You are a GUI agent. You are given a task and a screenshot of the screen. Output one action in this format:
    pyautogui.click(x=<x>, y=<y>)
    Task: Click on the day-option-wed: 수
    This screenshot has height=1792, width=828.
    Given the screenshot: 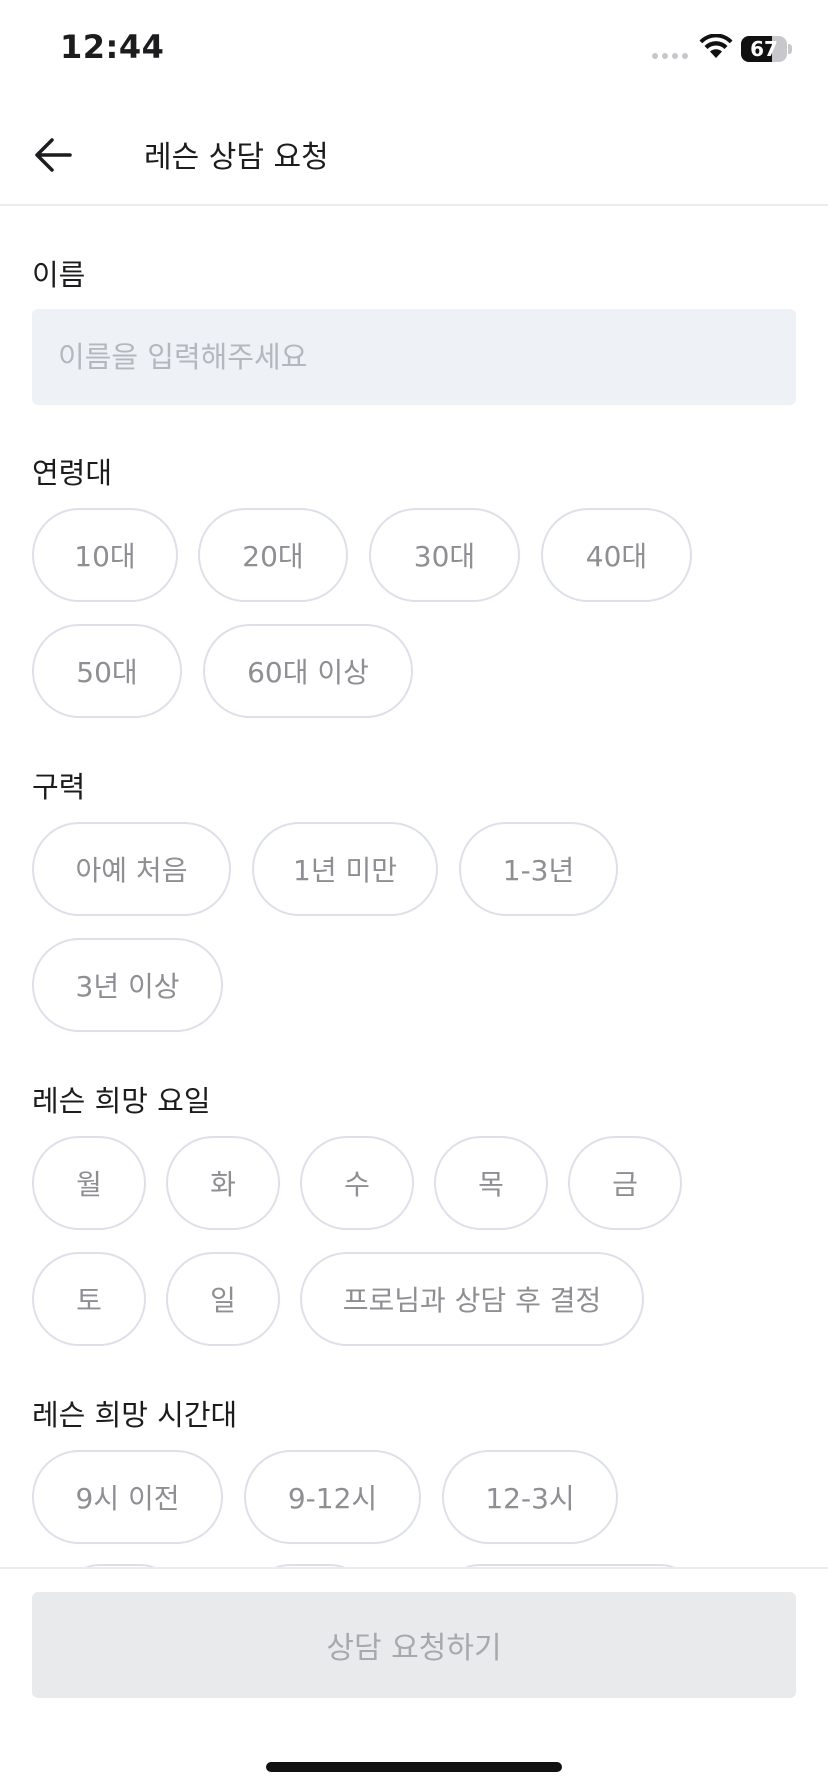 What is the action you would take?
    pyautogui.click(x=357, y=1183)
    